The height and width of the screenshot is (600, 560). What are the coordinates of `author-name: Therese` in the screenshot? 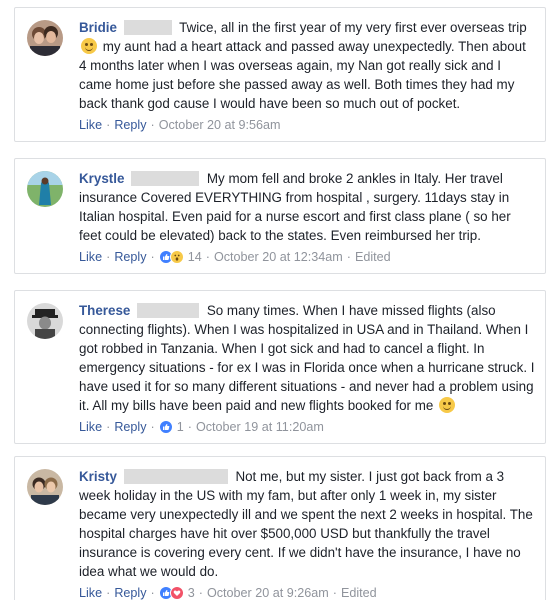 It's located at (104, 310).